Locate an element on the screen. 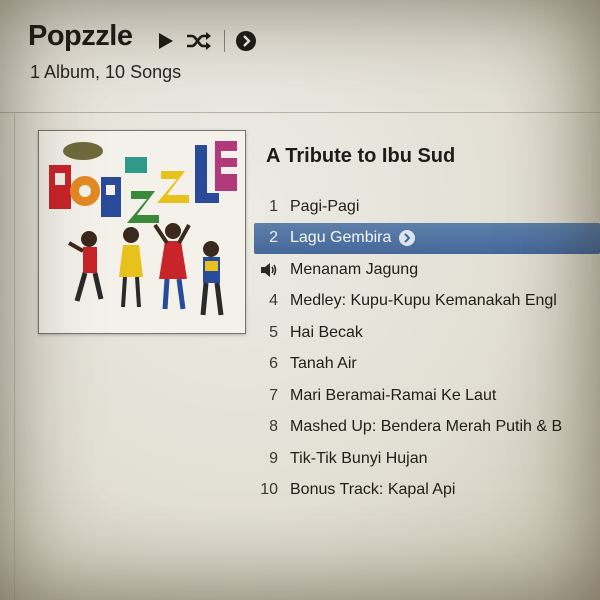 The height and width of the screenshot is (600, 600). play-icon is located at coordinates (166, 41).